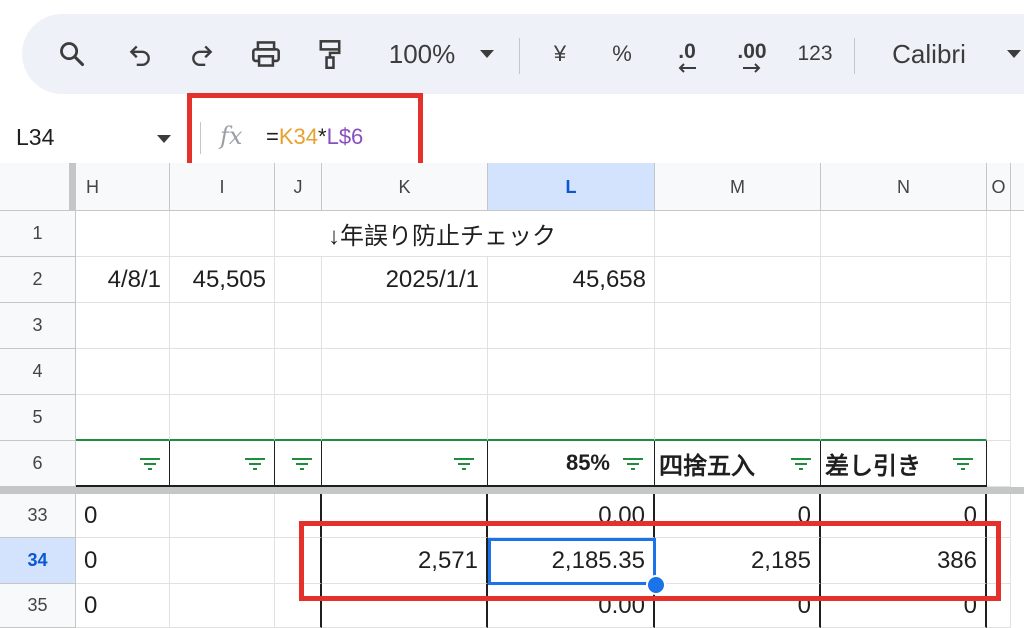 This screenshot has height=628, width=1024. What do you see at coordinates (222, 187) in the screenshot?
I see `col-header-i: I` at bounding box center [222, 187].